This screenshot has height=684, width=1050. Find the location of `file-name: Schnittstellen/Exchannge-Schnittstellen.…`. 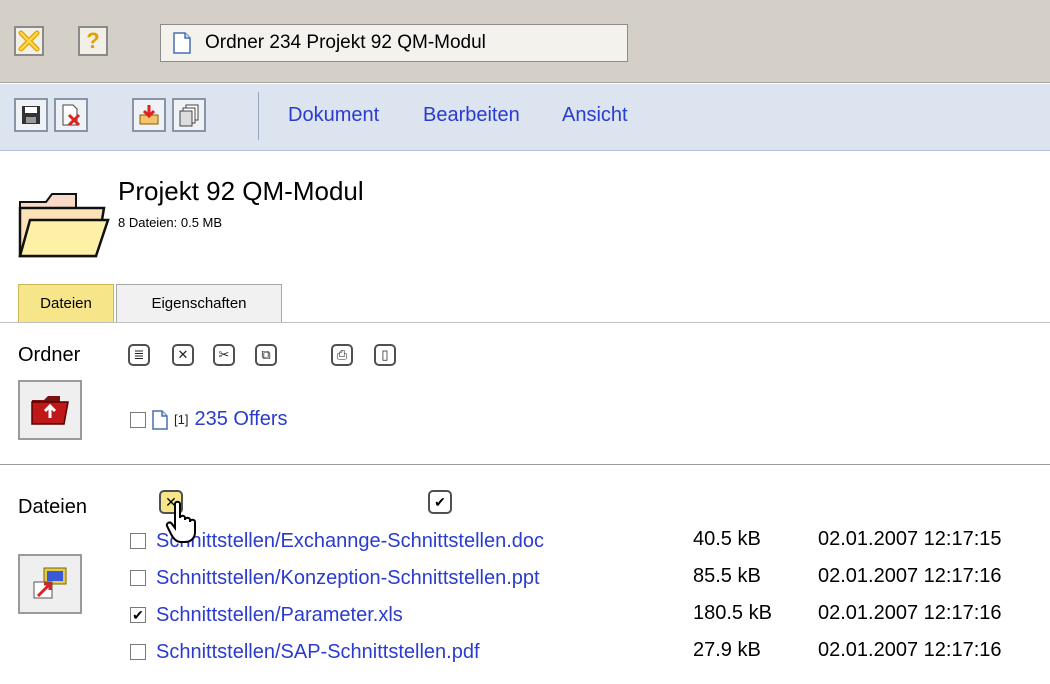

file-name: Schnittstellen/Exchannge-Schnittstellen.… is located at coordinates (350, 541).